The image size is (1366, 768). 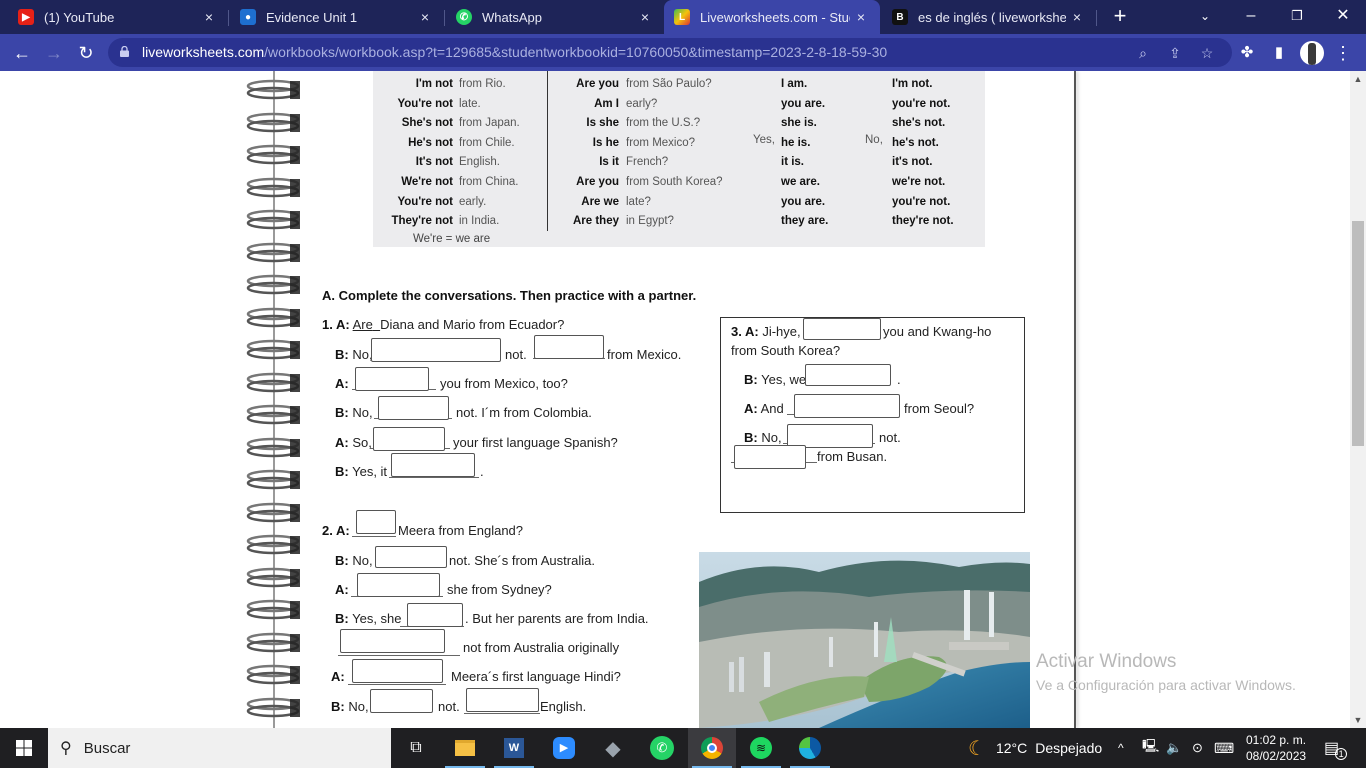 What do you see at coordinates (1358, 79) in the screenshot?
I see `scroll-up-arrow-icon: ▲` at bounding box center [1358, 79].